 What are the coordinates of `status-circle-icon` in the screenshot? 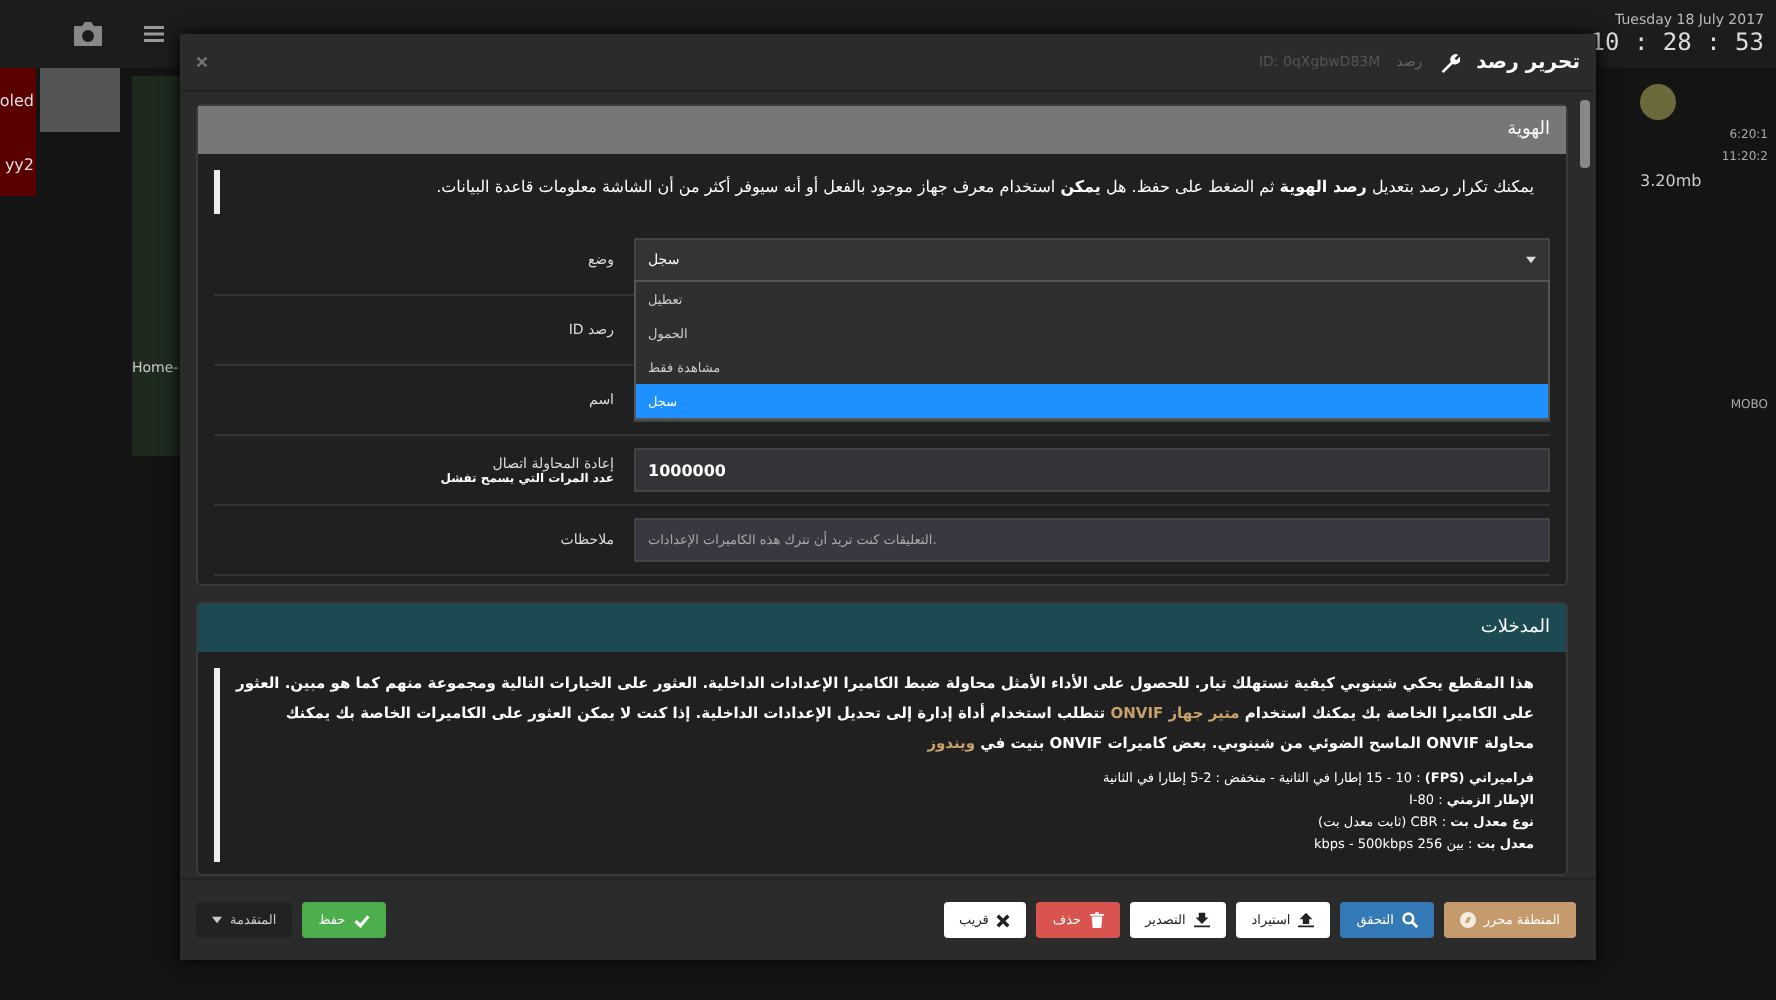 It's located at (1658, 102).